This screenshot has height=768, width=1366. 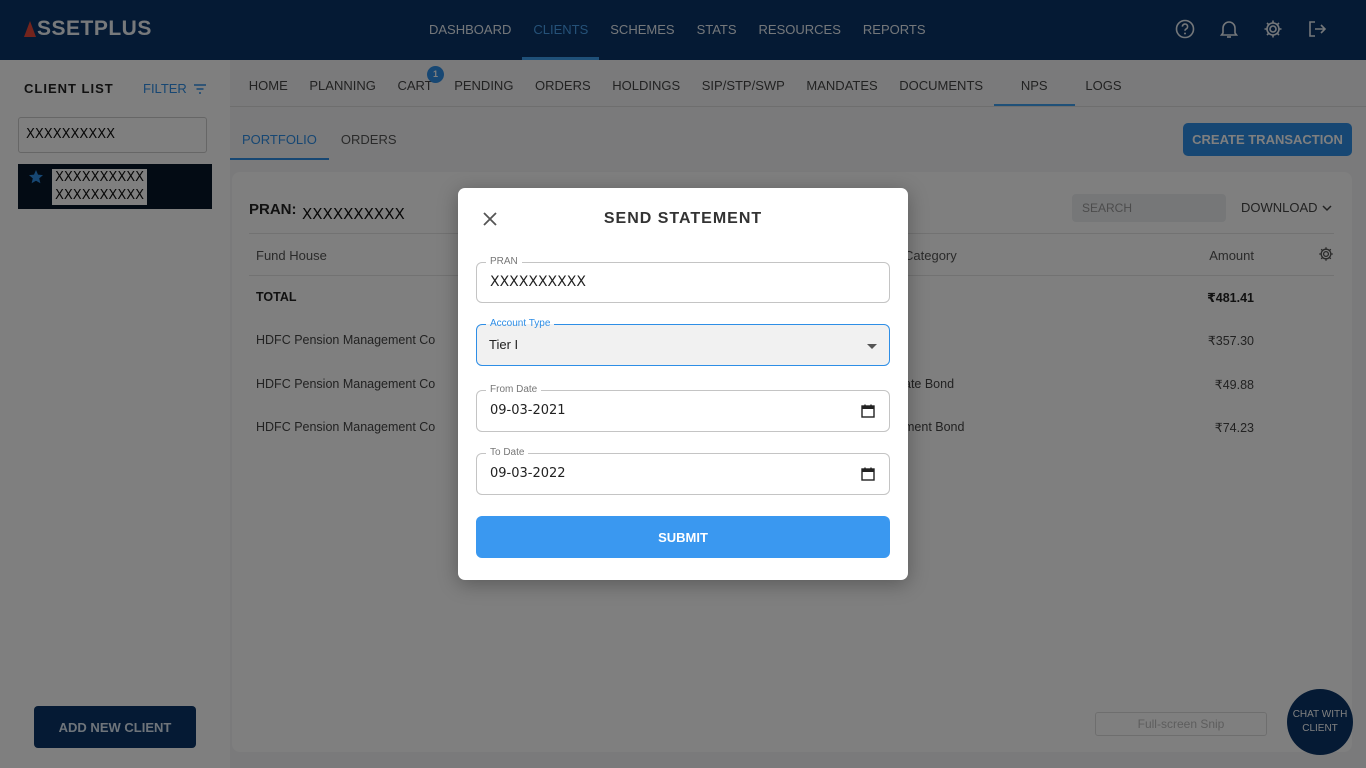 What do you see at coordinates (528, 473) in the screenshot?
I see `to-date-value: 09-03-2022` at bounding box center [528, 473].